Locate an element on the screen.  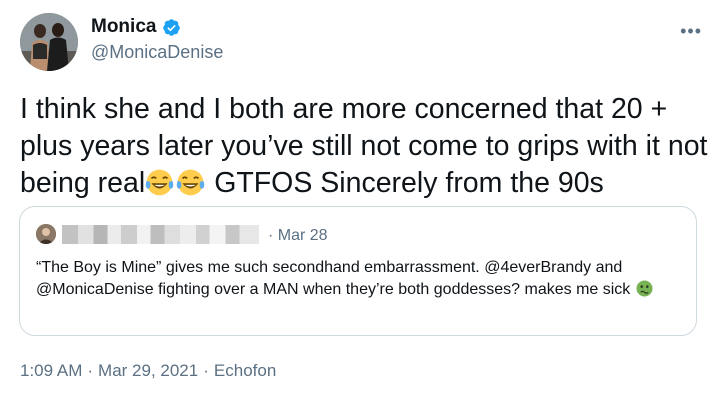
tweet-meta: 1:09 AM · Mar 29, 2021 · Echofon is located at coordinates (148, 371).